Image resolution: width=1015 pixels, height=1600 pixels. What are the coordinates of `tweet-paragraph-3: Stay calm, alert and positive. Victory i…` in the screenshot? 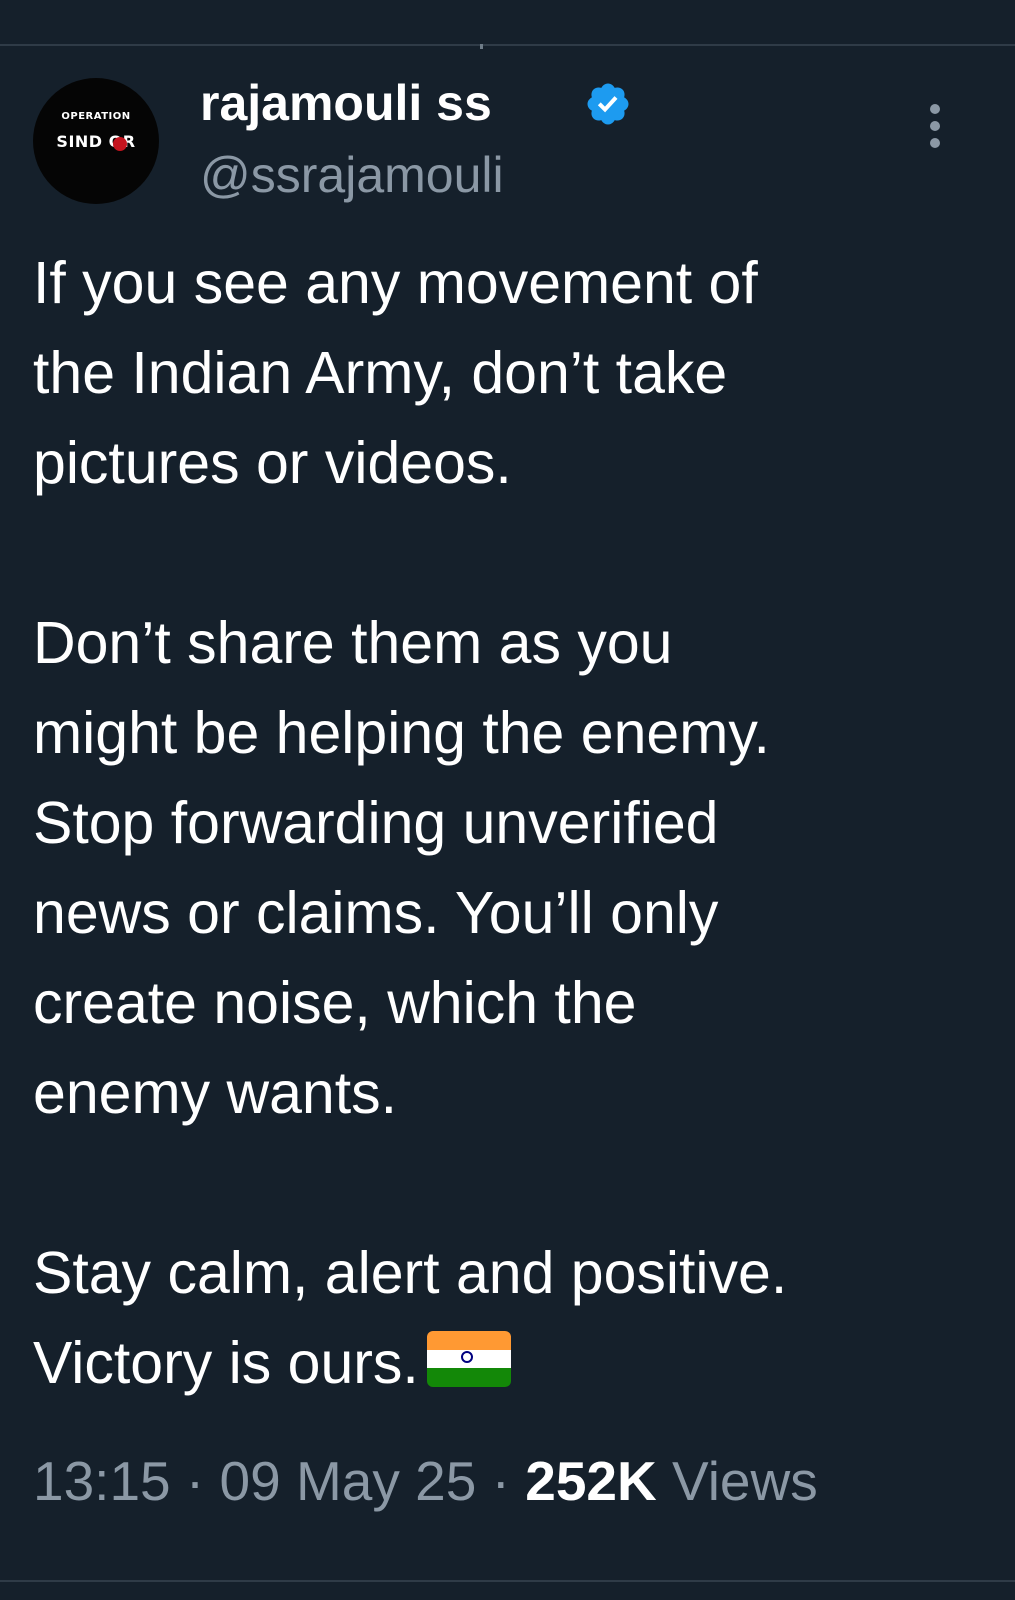 It's located at (513, 1318).